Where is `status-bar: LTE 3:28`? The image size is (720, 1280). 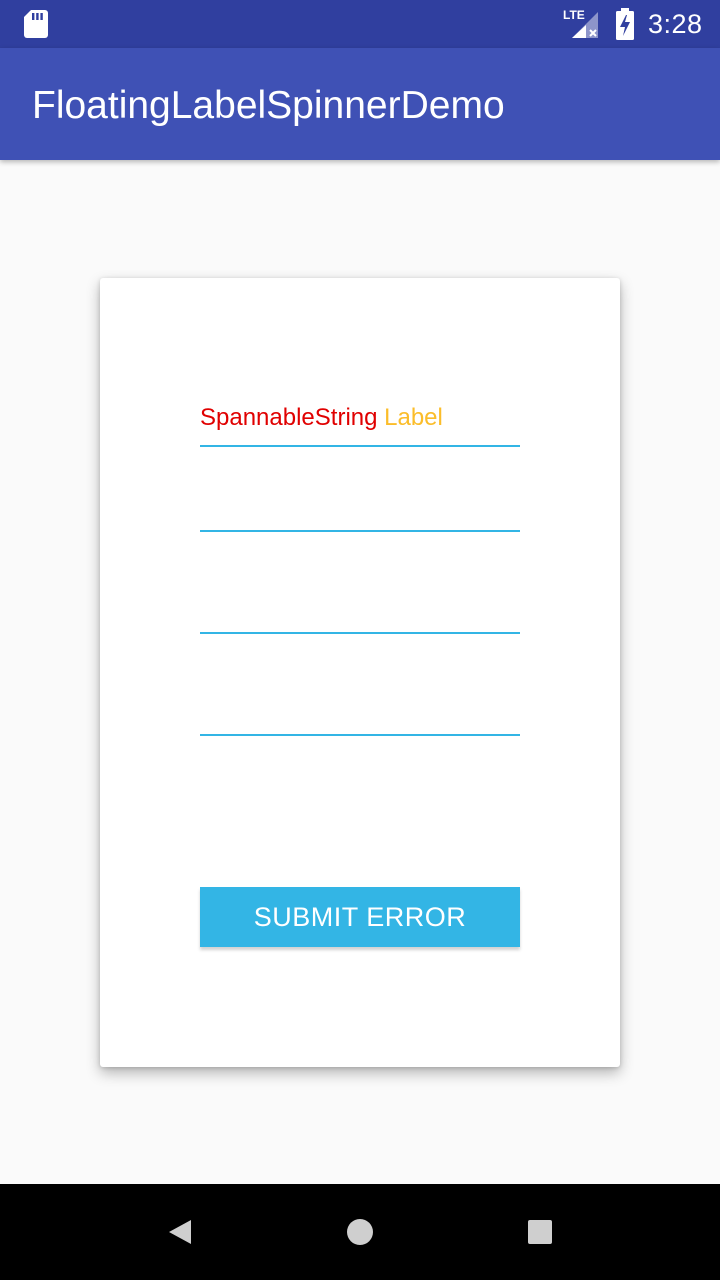
status-bar: LTE 3:28 is located at coordinates (360, 24).